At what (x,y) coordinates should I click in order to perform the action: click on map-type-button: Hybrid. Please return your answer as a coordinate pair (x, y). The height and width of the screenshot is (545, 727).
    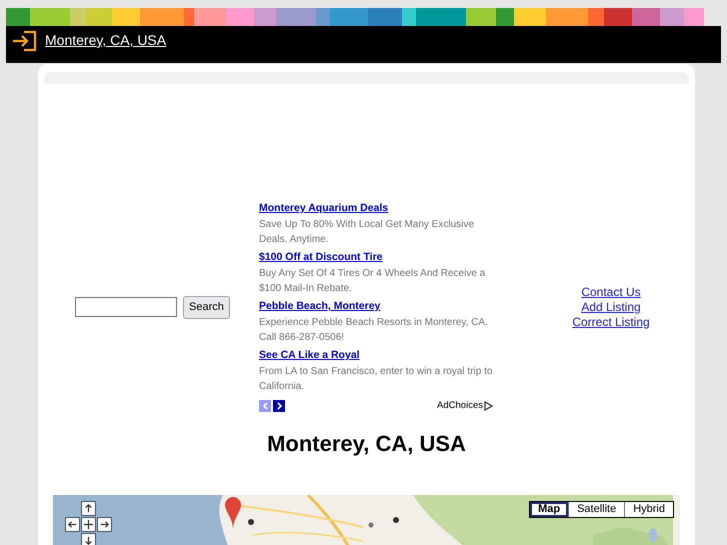
    Looking at the image, I should click on (648, 510).